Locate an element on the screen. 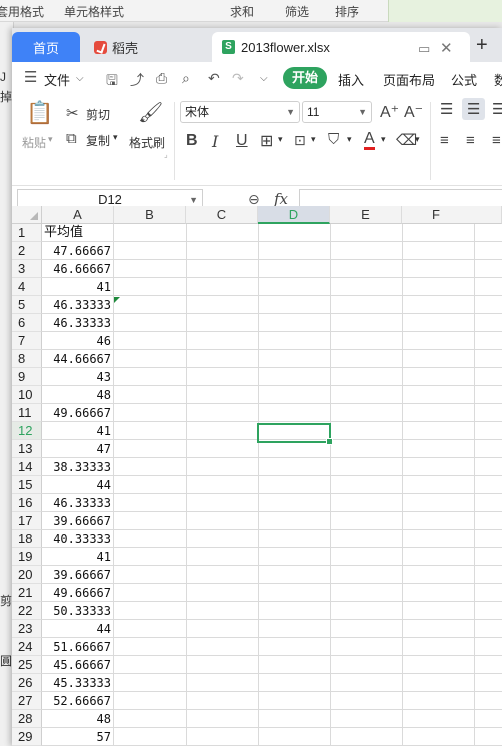 This screenshot has height=746, width=502. font-name-select: 宋体 ▼ is located at coordinates (240, 112).